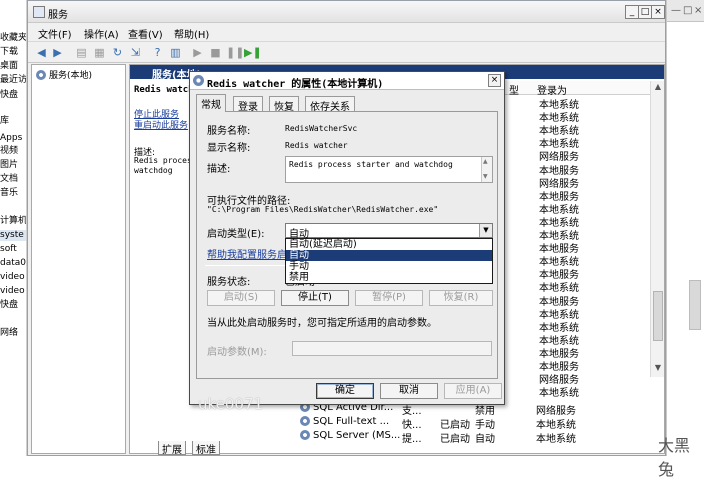 This screenshot has width=704, height=480. Describe the element at coordinates (409, 391) in the screenshot. I see `cancel-button: 取消` at that location.